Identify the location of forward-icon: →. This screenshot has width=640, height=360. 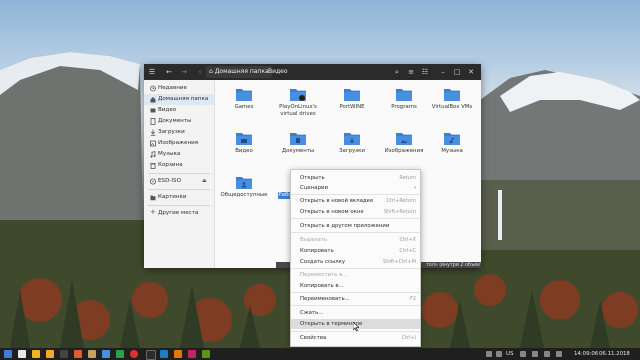
(184, 72).